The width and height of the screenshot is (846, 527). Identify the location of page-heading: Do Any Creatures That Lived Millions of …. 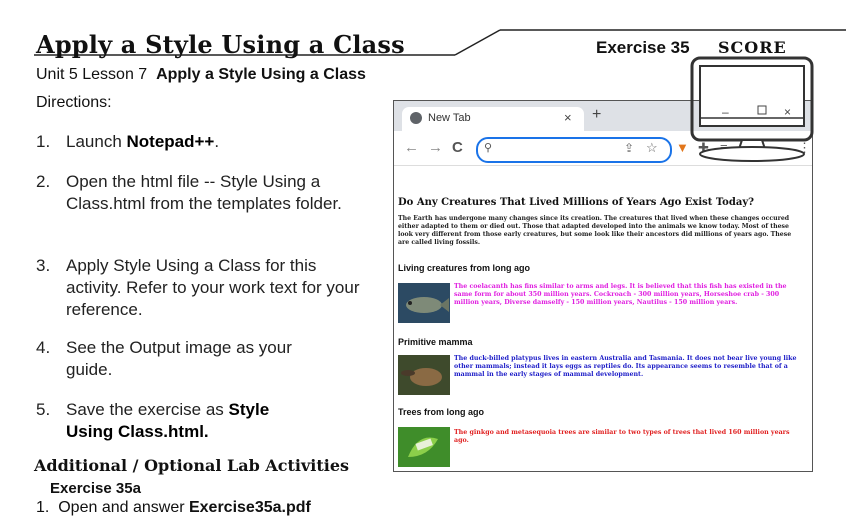
(576, 202).